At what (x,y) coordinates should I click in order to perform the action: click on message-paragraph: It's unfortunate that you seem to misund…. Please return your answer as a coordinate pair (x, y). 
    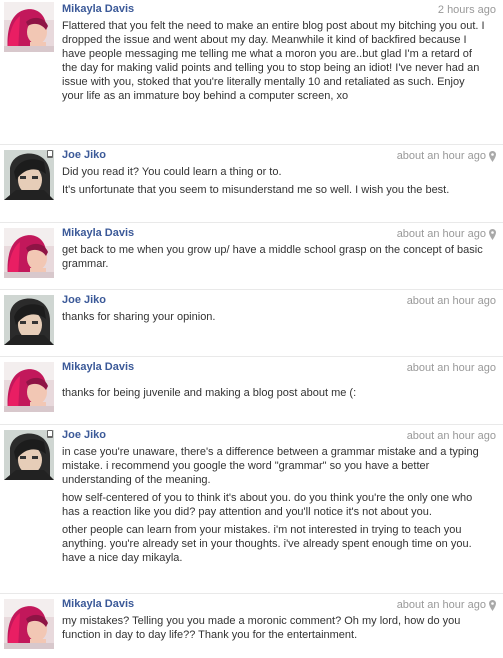
    Looking at the image, I should click on (256, 190).